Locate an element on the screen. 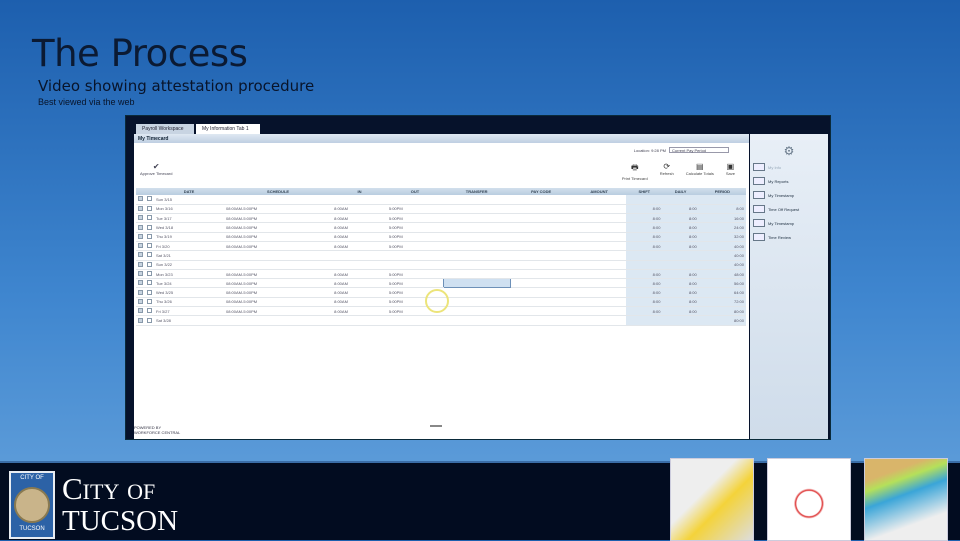 The width and height of the screenshot is (960, 541). cell-period: 16:00 is located at coordinates (722, 218).